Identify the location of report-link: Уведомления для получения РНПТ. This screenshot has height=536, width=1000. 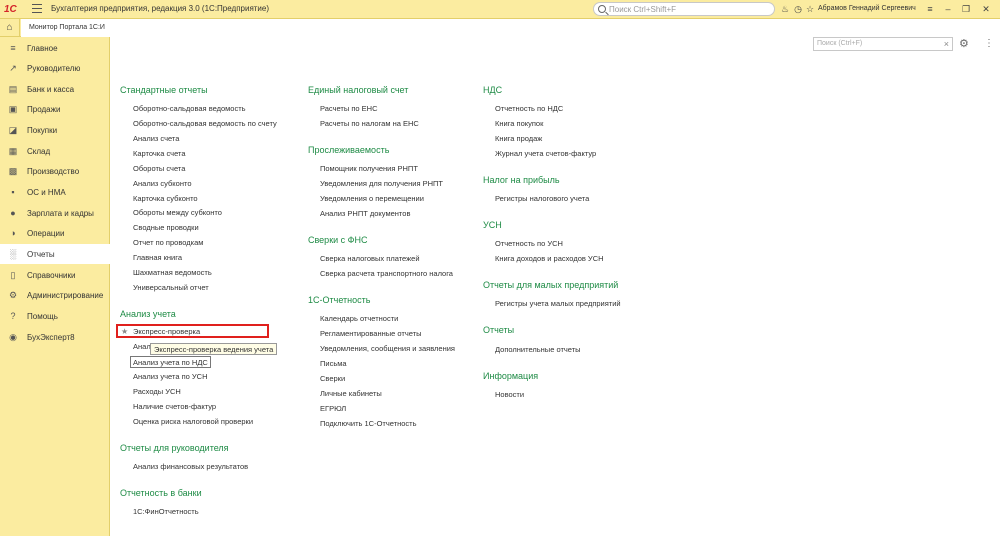
(381, 183).